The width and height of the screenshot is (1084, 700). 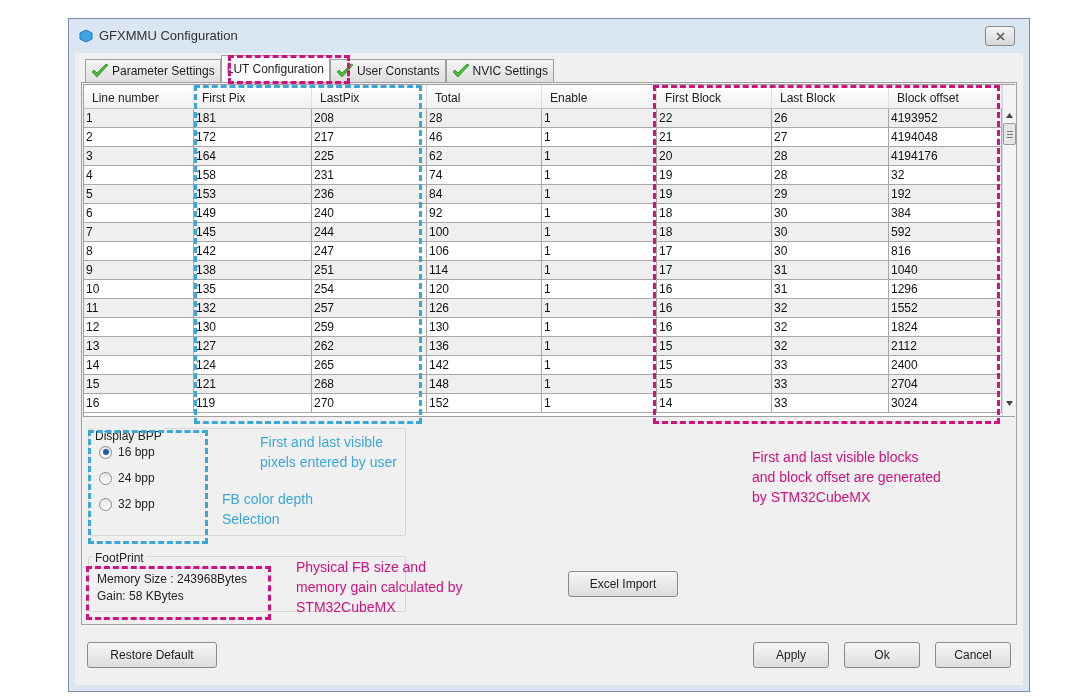 What do you see at coordinates (714, 156) in the screenshot?
I see `table-cell: 20` at bounding box center [714, 156].